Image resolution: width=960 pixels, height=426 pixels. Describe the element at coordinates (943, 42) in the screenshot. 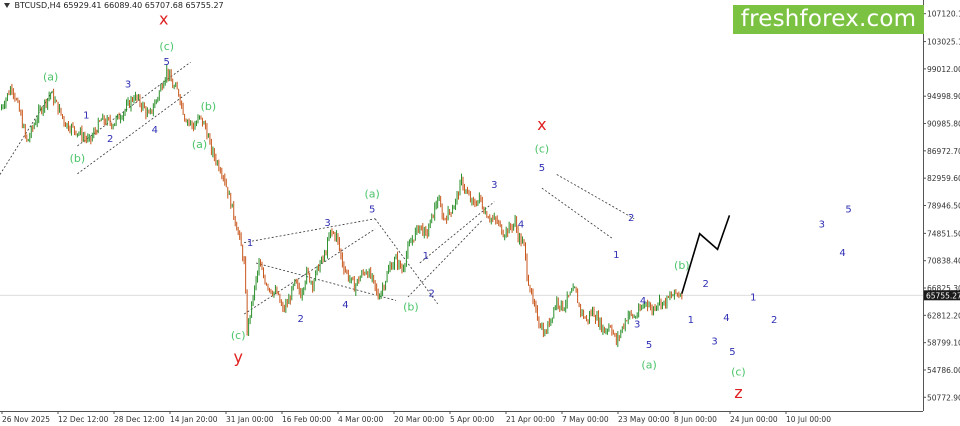

I see `y-tick-label: 103025.16` at that location.